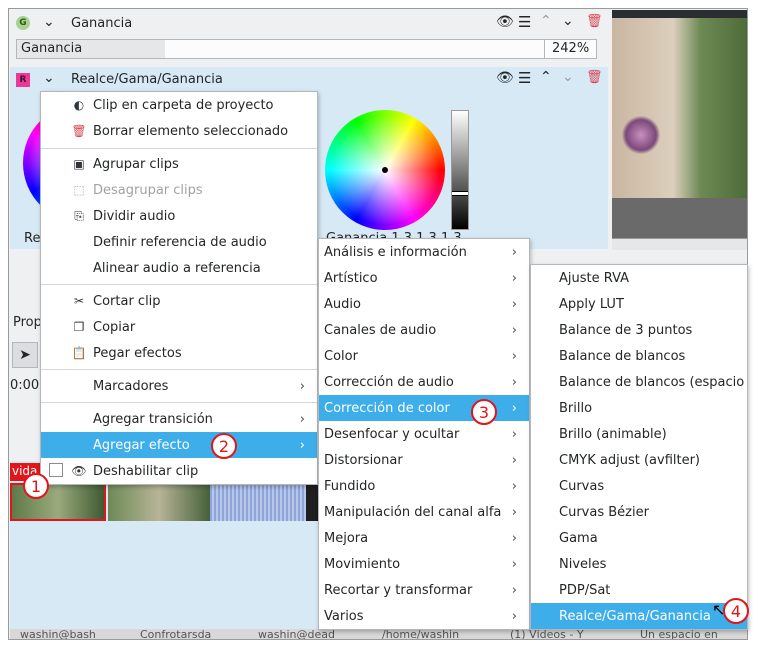 The width and height of the screenshot is (762, 654). What do you see at coordinates (179, 216) in the screenshot?
I see `menu-item-split-audio: ⎘ Dividir audio` at bounding box center [179, 216].